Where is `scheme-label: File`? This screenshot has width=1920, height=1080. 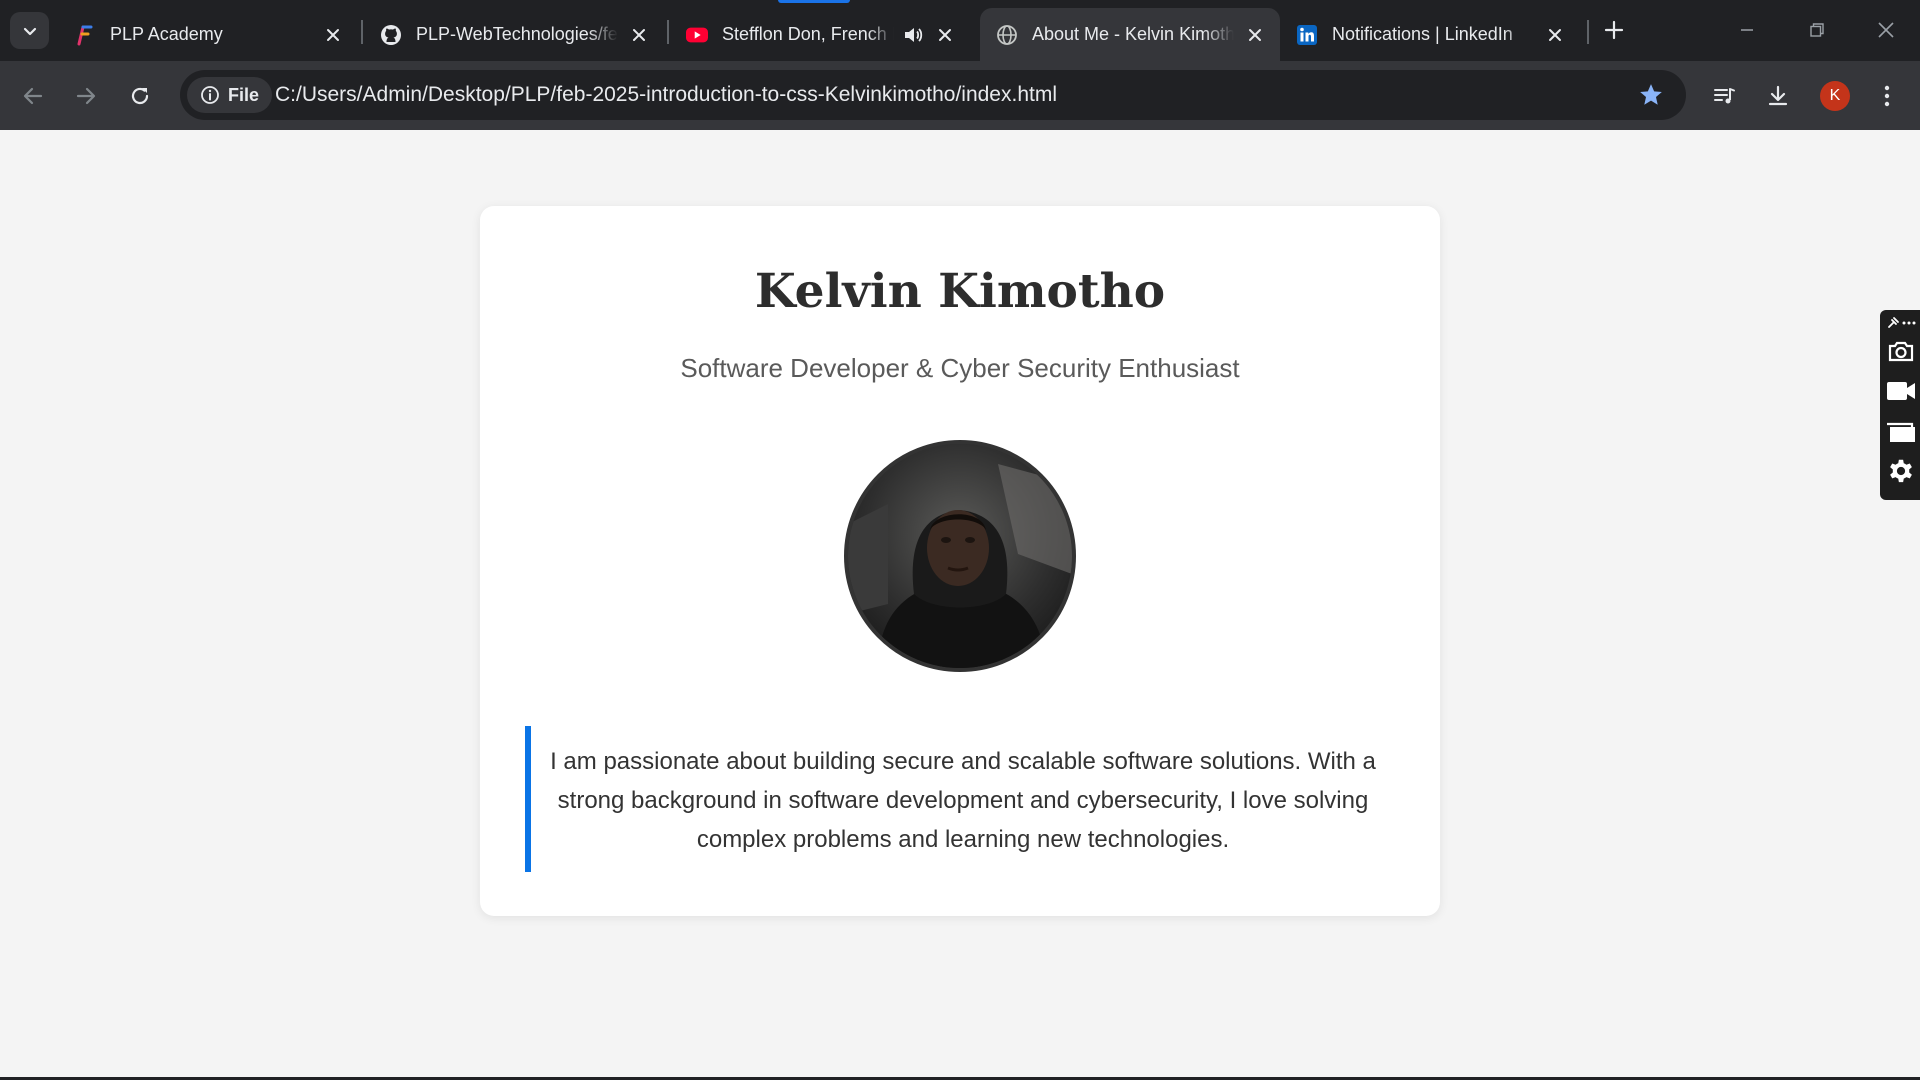 scheme-label: File is located at coordinates (244, 94).